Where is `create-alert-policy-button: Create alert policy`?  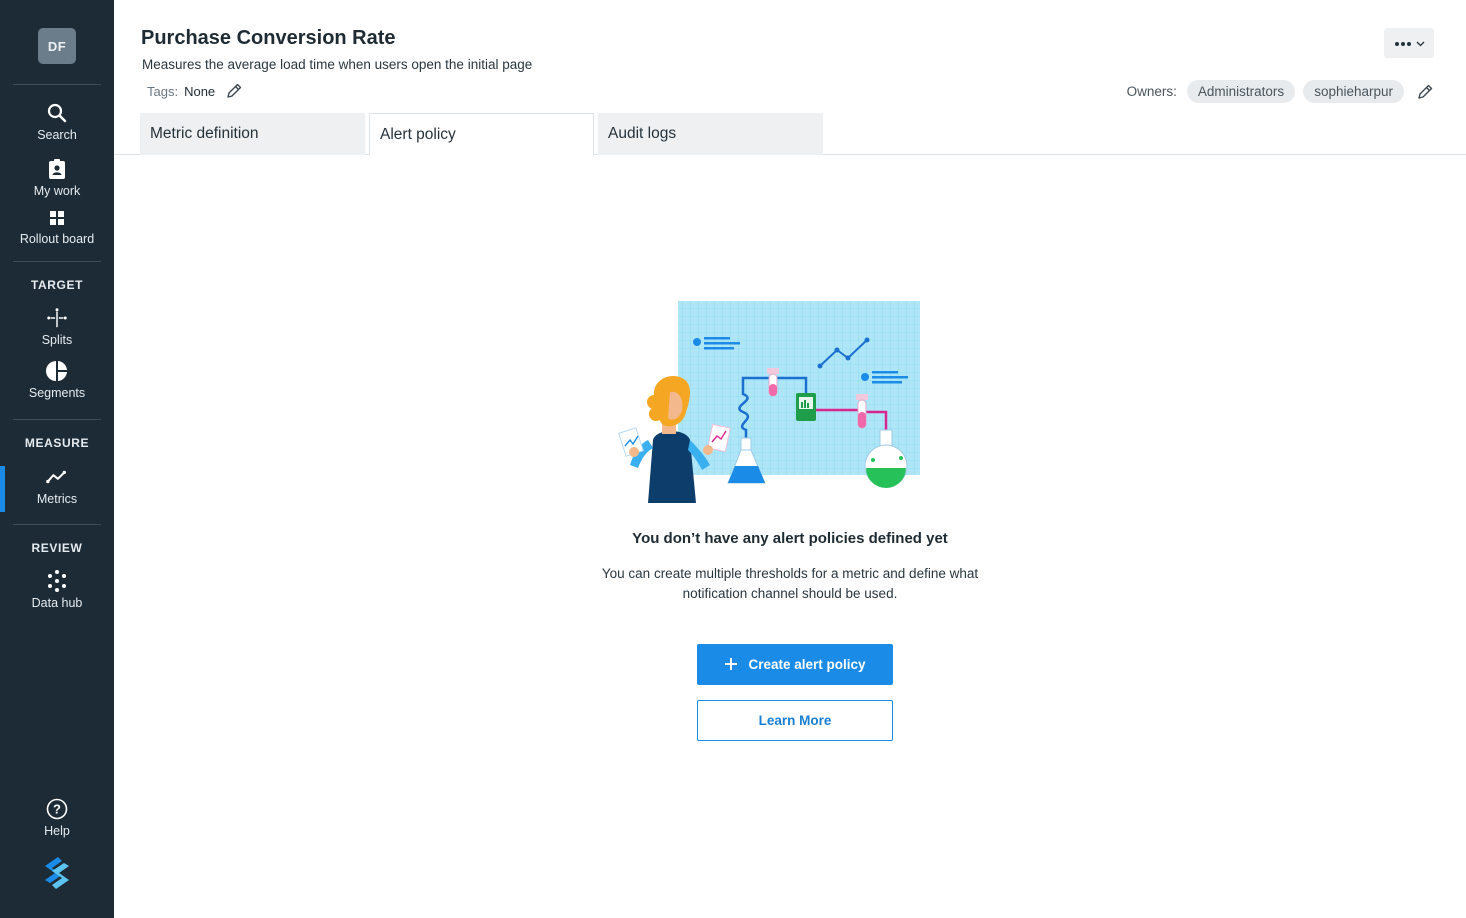
create-alert-policy-button: Create alert policy is located at coordinates (795, 664).